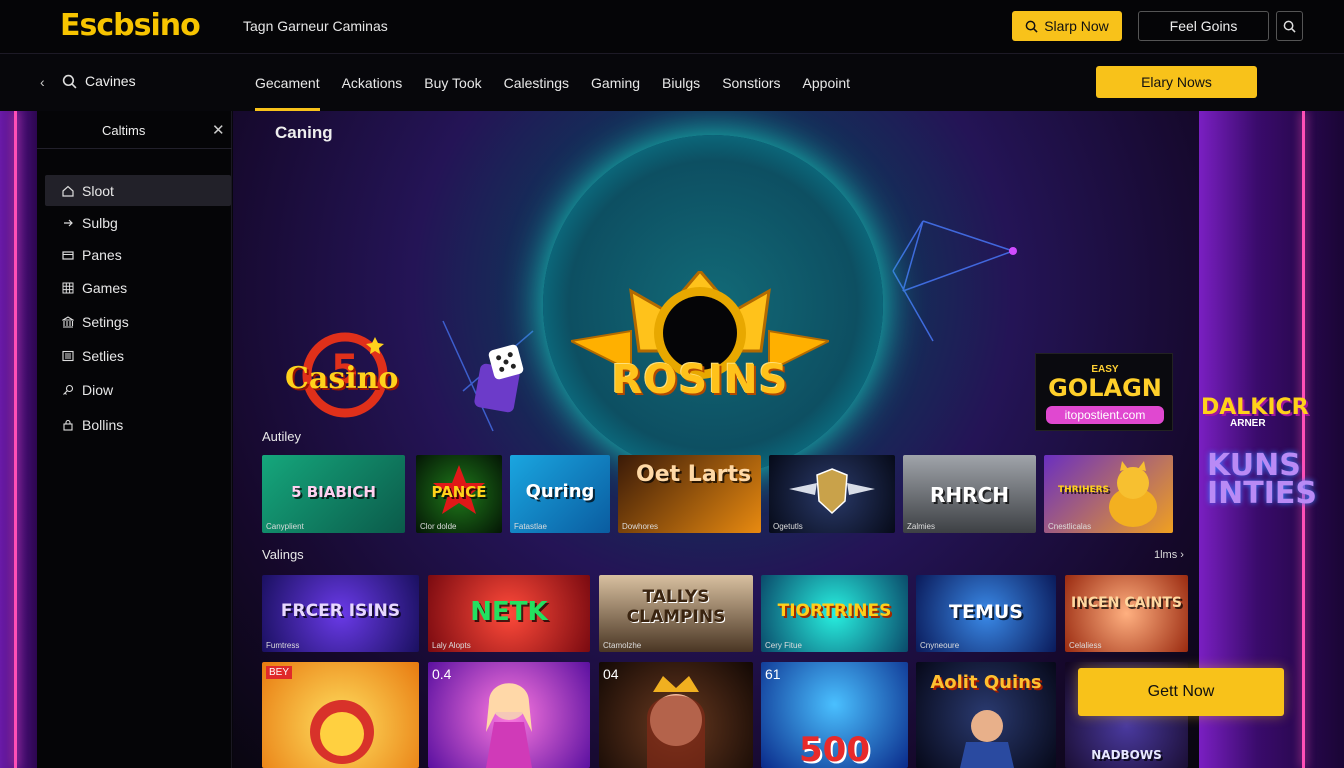 Image resolution: width=1344 pixels, height=768 pixels. Describe the element at coordinates (100, 222) in the screenshot. I see `sidebar-item-label: Sulbg` at that location.